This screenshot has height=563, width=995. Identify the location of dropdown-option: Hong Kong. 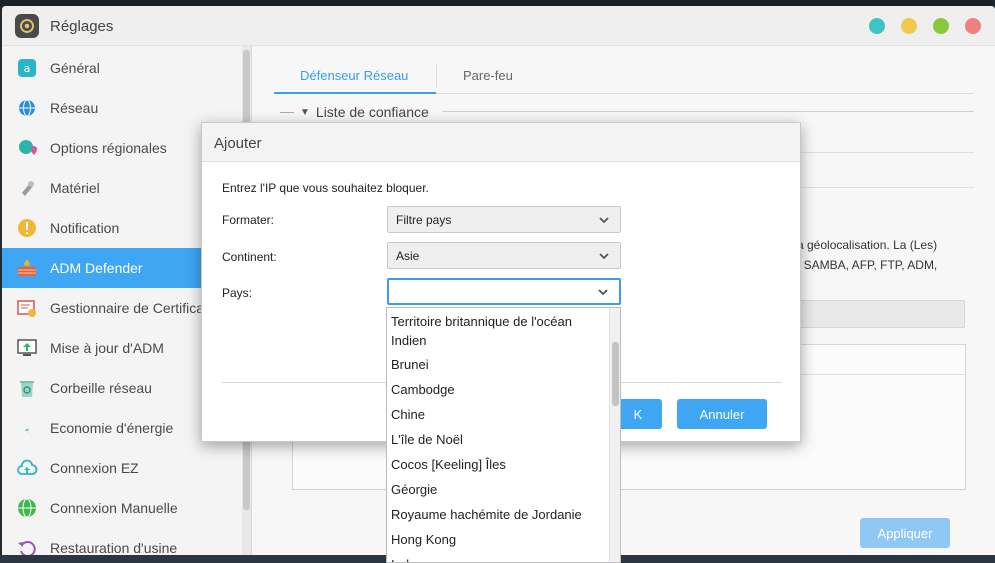
(496, 539).